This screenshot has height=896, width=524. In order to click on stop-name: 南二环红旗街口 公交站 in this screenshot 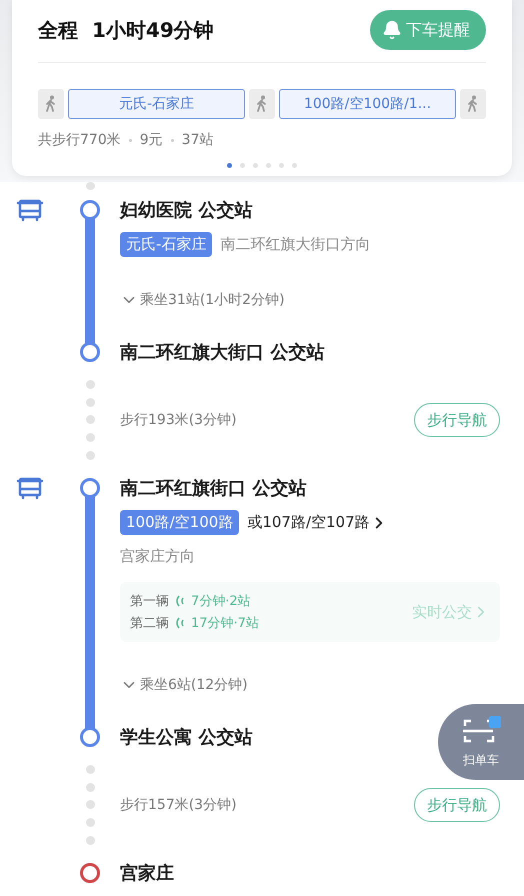, I will do `click(213, 489)`.